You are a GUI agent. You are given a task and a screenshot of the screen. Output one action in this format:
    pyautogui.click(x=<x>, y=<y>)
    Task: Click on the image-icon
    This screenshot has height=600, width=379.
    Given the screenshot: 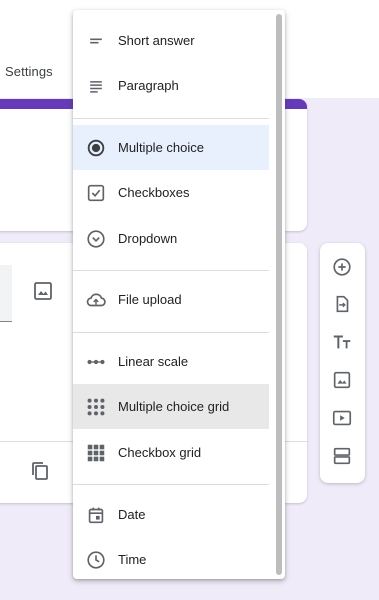 What is the action you would take?
    pyautogui.click(x=43, y=293)
    